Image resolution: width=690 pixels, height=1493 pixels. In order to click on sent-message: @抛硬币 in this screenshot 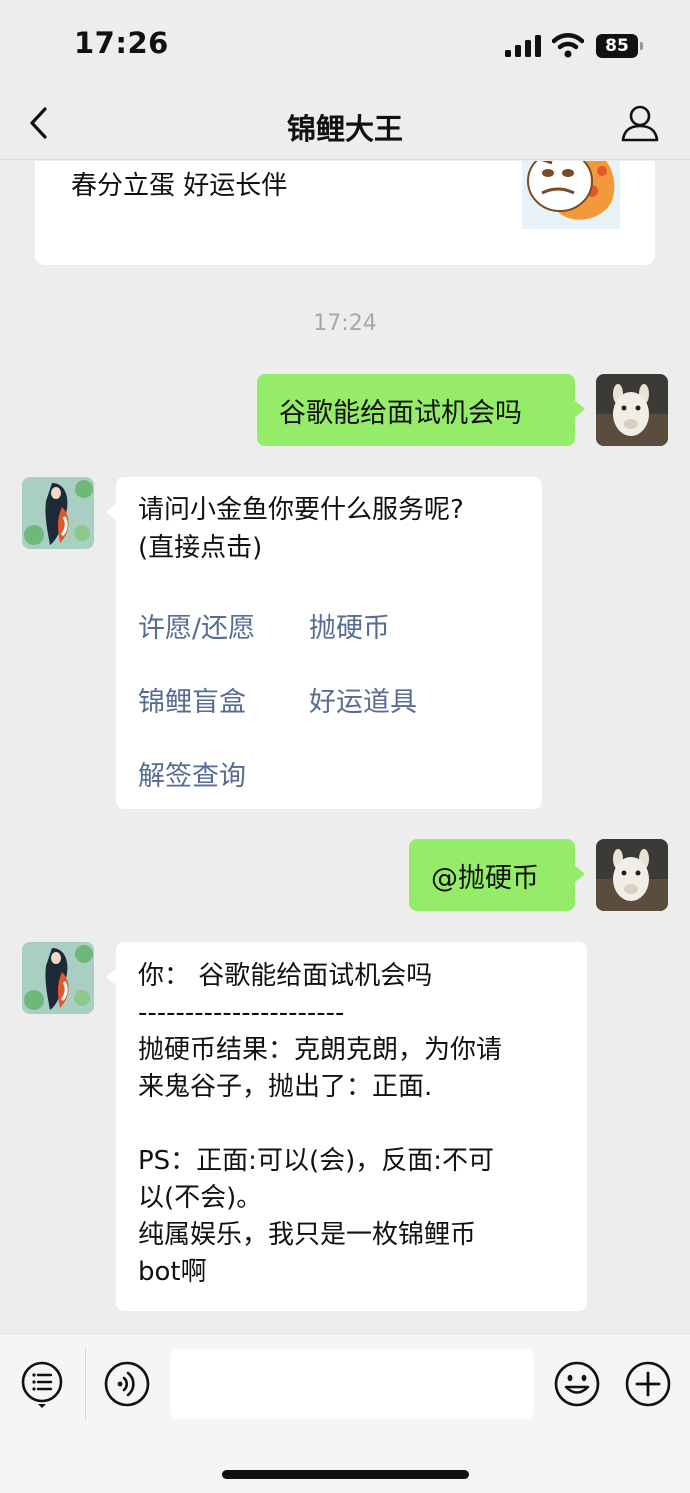, I will do `click(497, 875)`.